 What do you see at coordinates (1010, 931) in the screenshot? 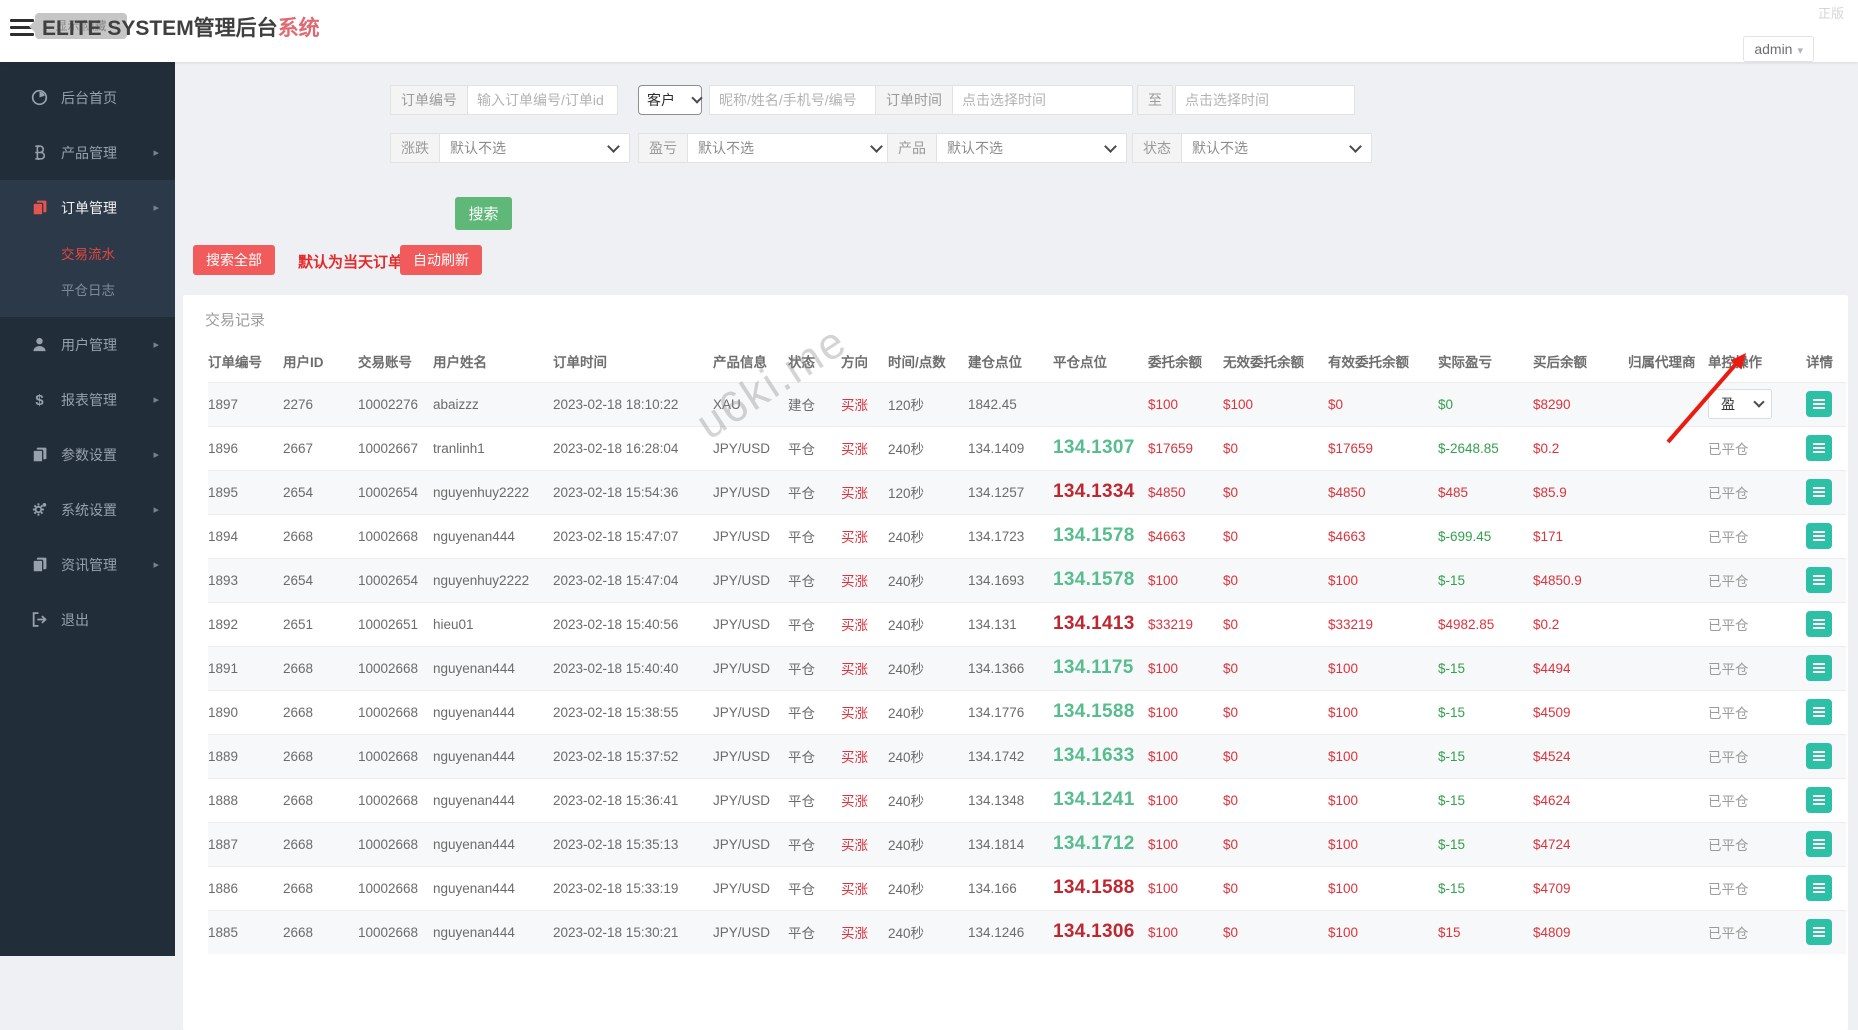
I see `cell-open-price: 134.1246` at bounding box center [1010, 931].